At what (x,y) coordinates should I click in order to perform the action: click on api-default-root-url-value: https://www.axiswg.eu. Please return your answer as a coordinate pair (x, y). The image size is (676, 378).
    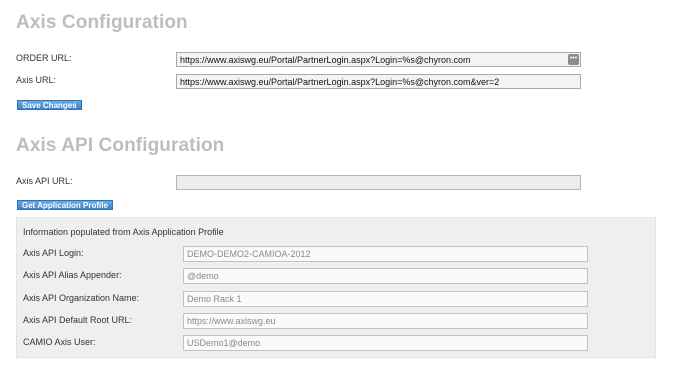
    Looking at the image, I should click on (231, 321).